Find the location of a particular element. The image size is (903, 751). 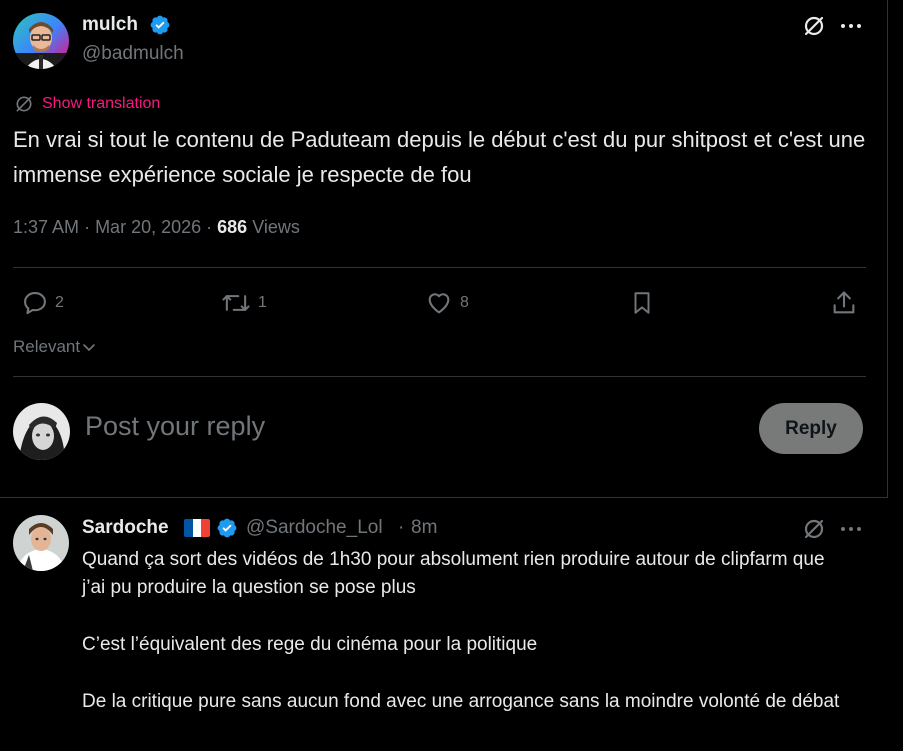

france-flag-icon is located at coordinates (197, 528).